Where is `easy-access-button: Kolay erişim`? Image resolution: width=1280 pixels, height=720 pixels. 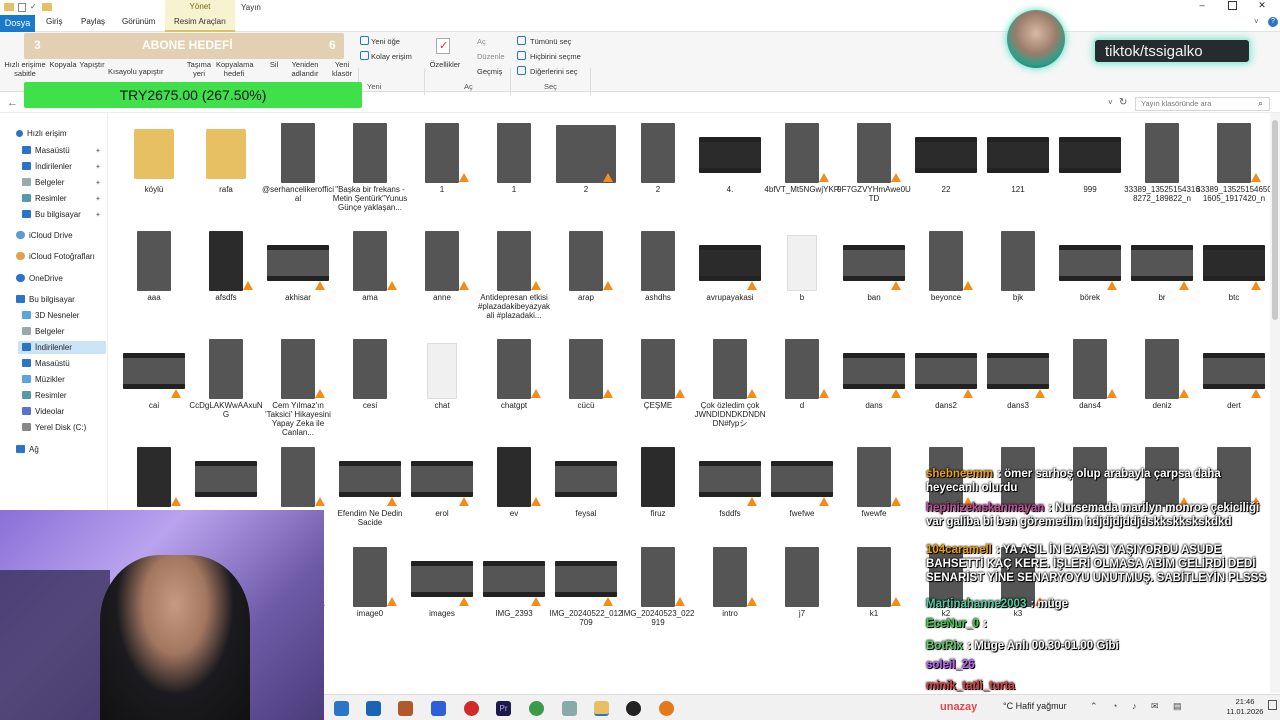 easy-access-button: Kolay erişim is located at coordinates (391, 56).